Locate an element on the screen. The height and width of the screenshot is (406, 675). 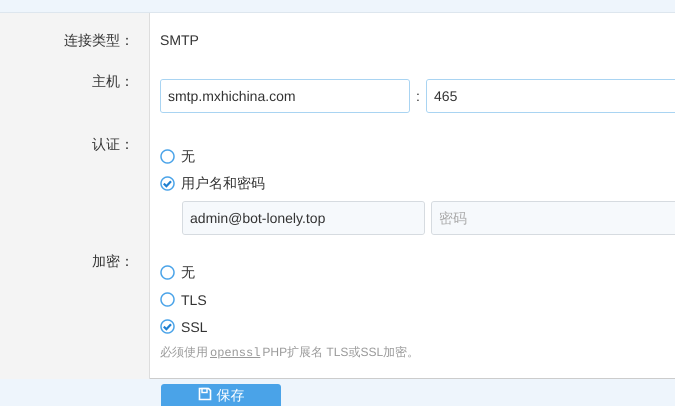
radio-label: SSL is located at coordinates (194, 326).